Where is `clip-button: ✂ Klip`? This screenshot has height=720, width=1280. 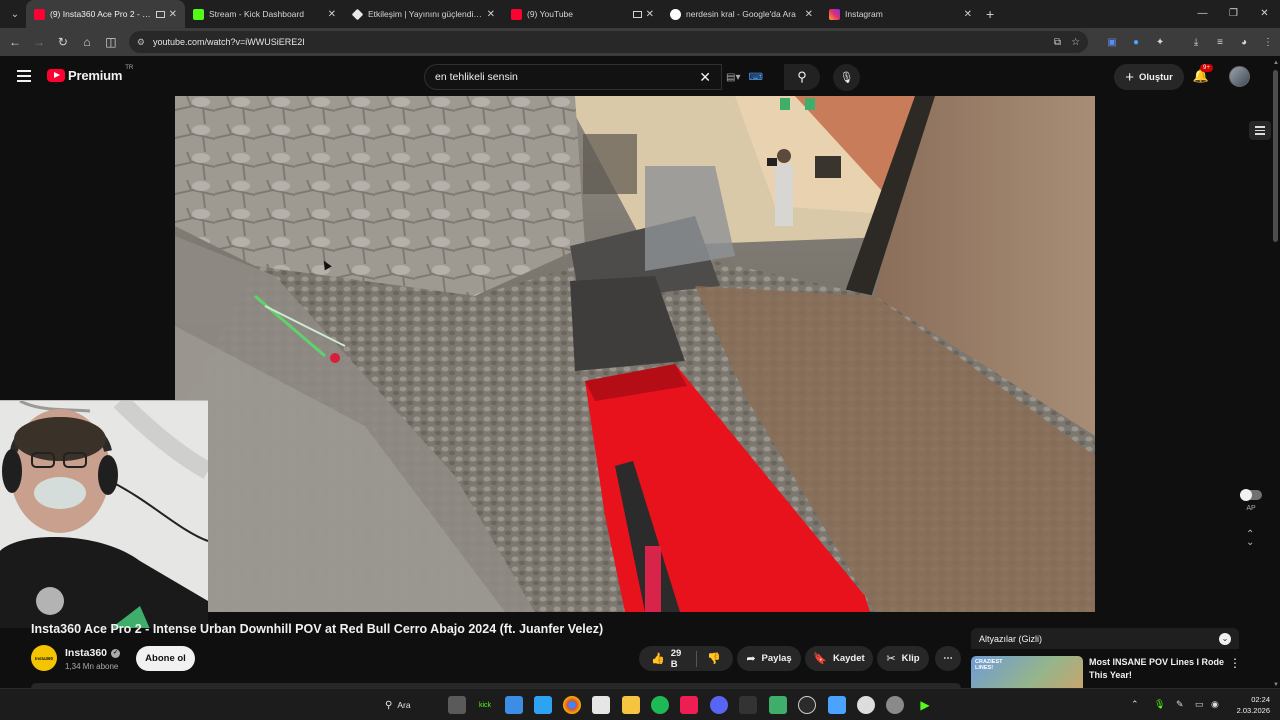
clip-button: ✂ Klip is located at coordinates (903, 658).